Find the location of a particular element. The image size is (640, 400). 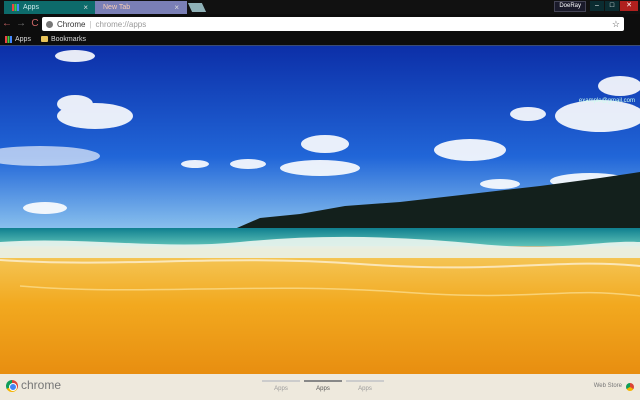

tab-apps: Apps × is located at coordinates (50, 7).